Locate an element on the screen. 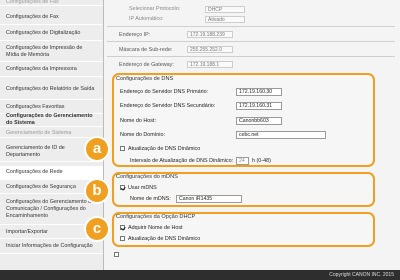 This screenshot has height=280, width=400. sidebar-item-label: Configurações Favoritas is located at coordinates (35, 106).